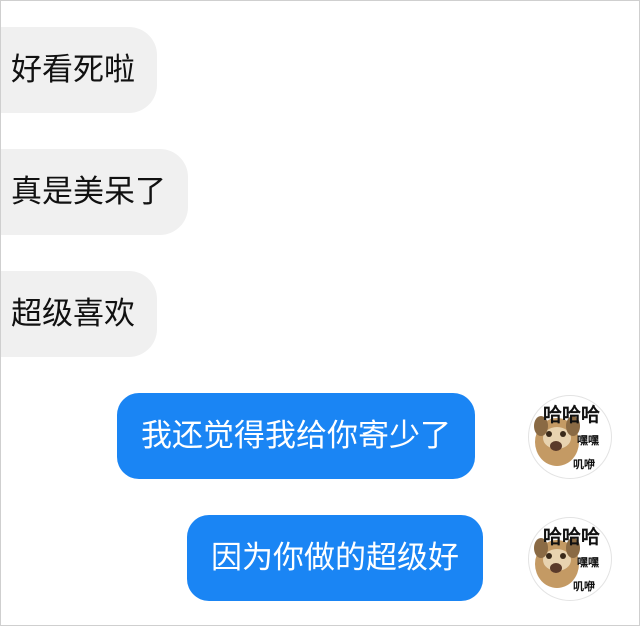  I want to click on incoming-message-bubble: 真是美呆了, so click(94, 192).